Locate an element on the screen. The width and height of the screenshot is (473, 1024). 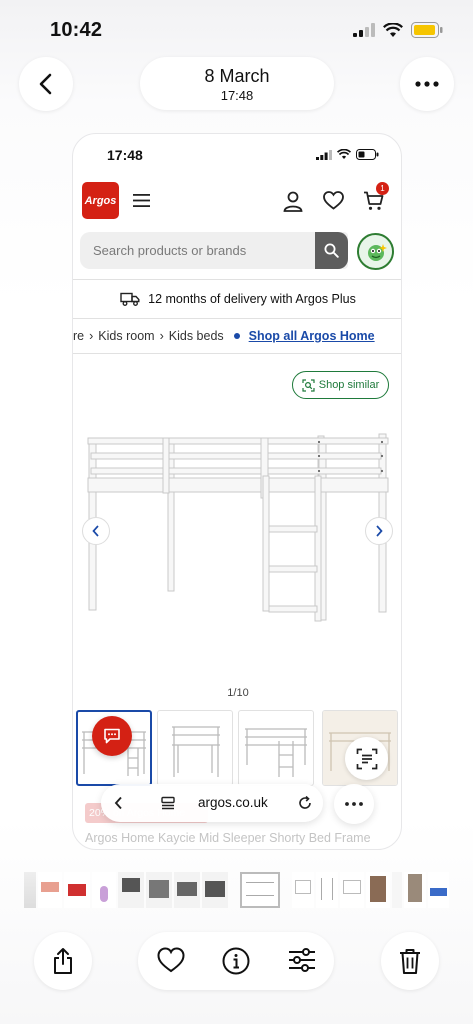
page-menu-icon is located at coordinates (168, 803).